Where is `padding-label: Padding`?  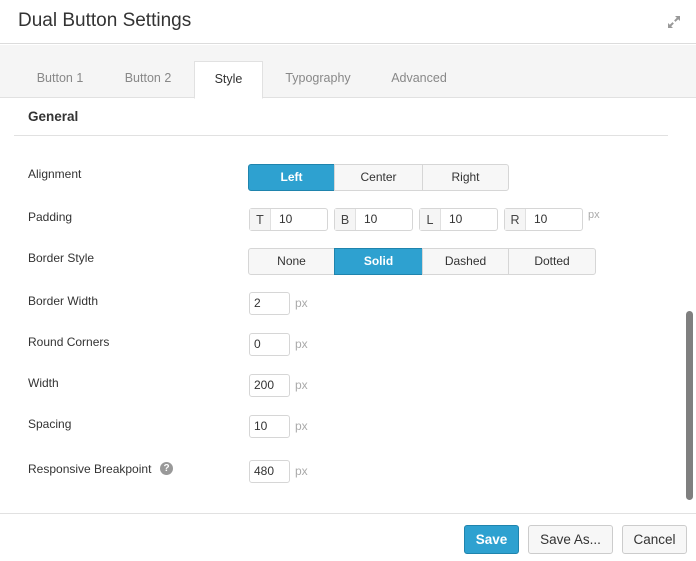 padding-label: Padding is located at coordinates (50, 217).